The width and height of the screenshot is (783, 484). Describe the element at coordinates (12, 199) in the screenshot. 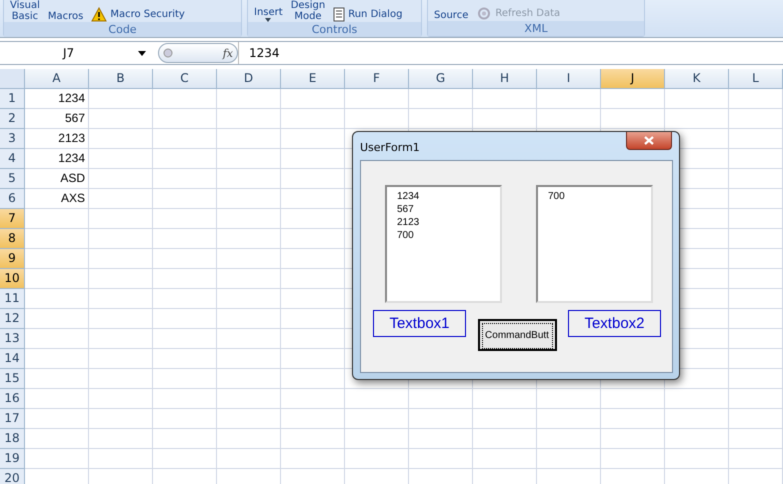

I see `row-header: 6` at that location.